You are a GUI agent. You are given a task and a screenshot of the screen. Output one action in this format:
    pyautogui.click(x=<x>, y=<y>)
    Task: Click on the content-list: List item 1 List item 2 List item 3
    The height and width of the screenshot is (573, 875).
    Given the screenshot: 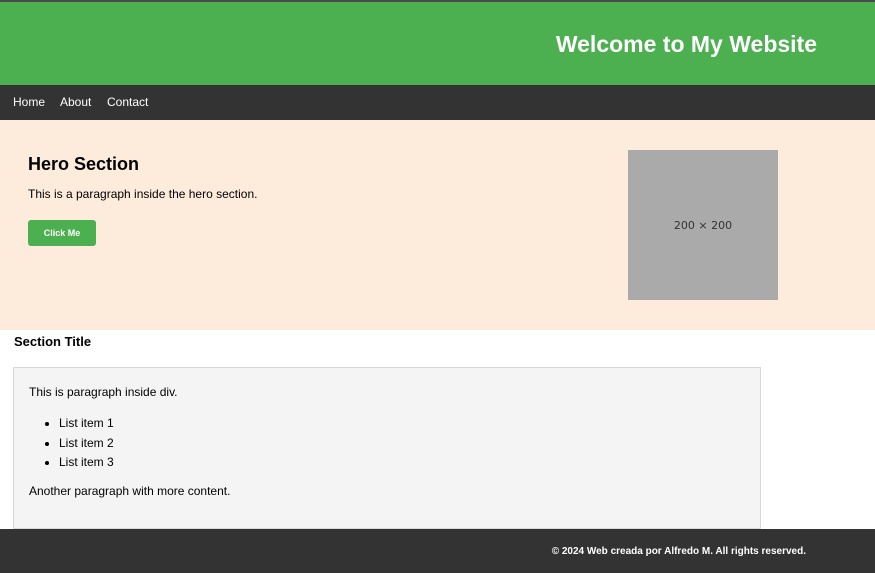 What is the action you would take?
    pyautogui.click(x=64, y=443)
    